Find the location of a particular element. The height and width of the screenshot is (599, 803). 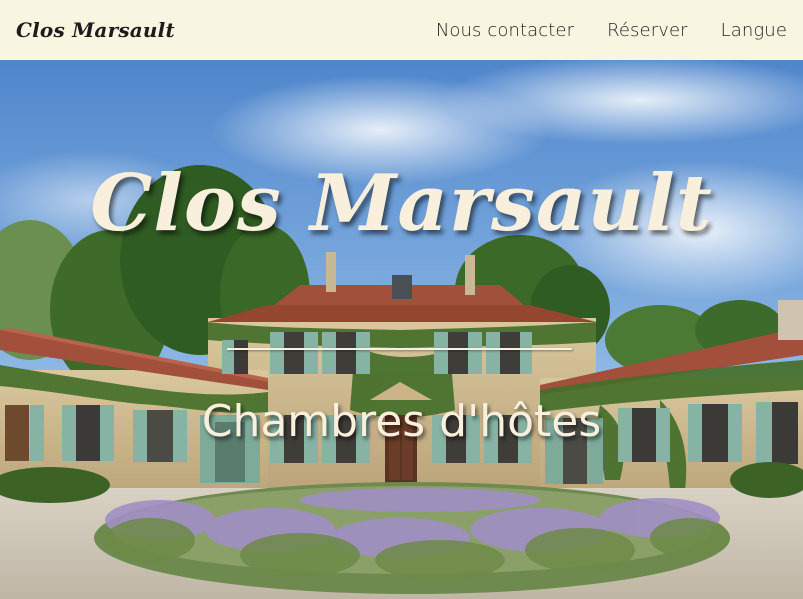

nav-book-link: Réserver is located at coordinates (647, 30).